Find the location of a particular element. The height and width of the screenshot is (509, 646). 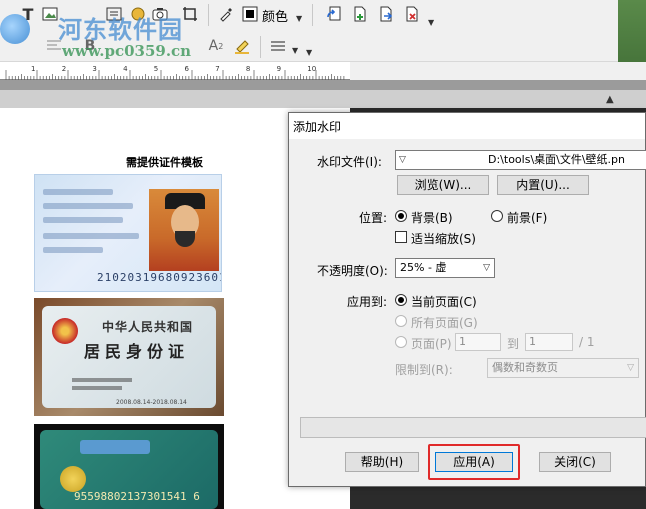

scroll-up-icon: ▲ is located at coordinates (610, 99).